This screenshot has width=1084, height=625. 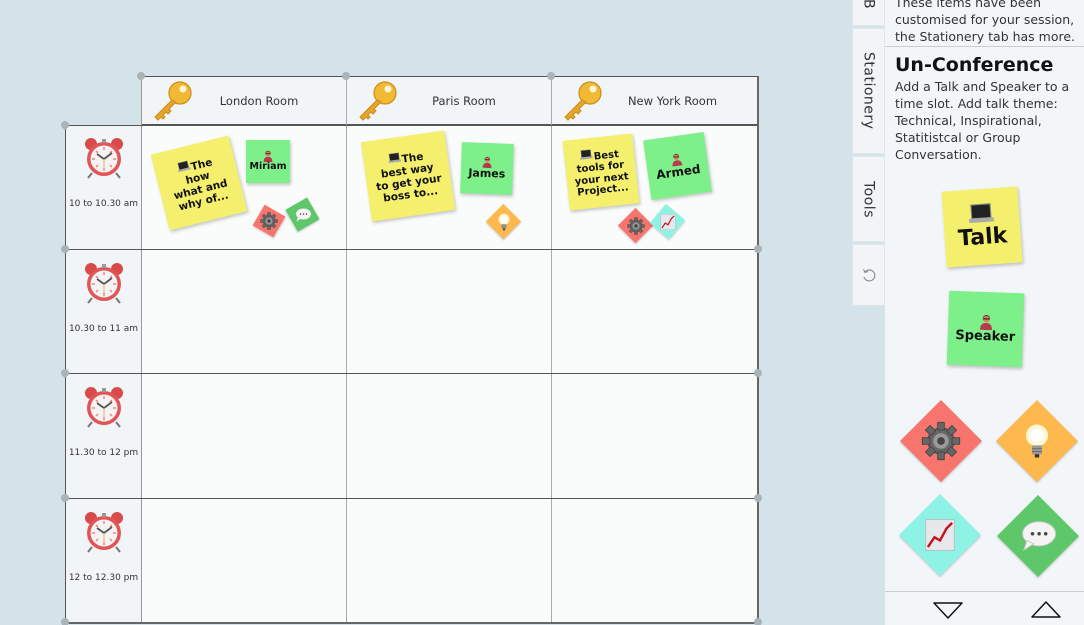 I want to click on time-slot-label: 10.30 to 11 am, so click(x=103, y=329).